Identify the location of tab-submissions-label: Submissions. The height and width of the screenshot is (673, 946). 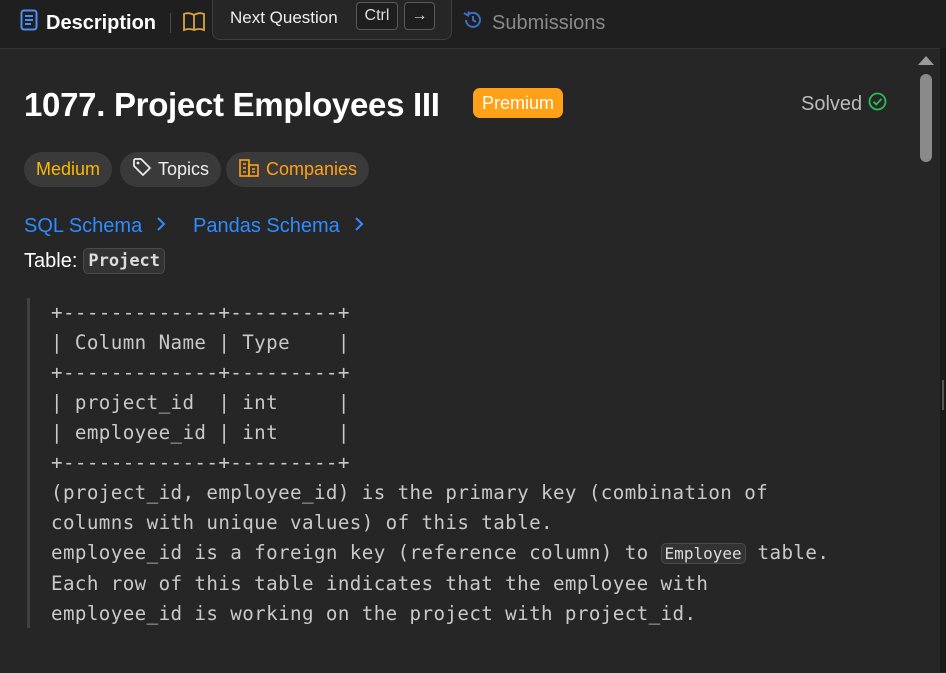
(549, 22).